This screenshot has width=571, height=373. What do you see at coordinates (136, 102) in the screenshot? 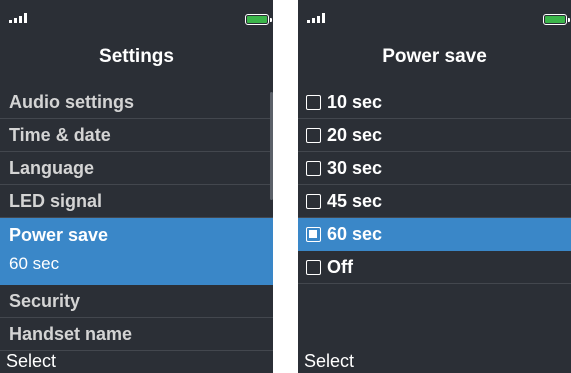
I see `menu-item-audio-settings: Audio settings` at bounding box center [136, 102].